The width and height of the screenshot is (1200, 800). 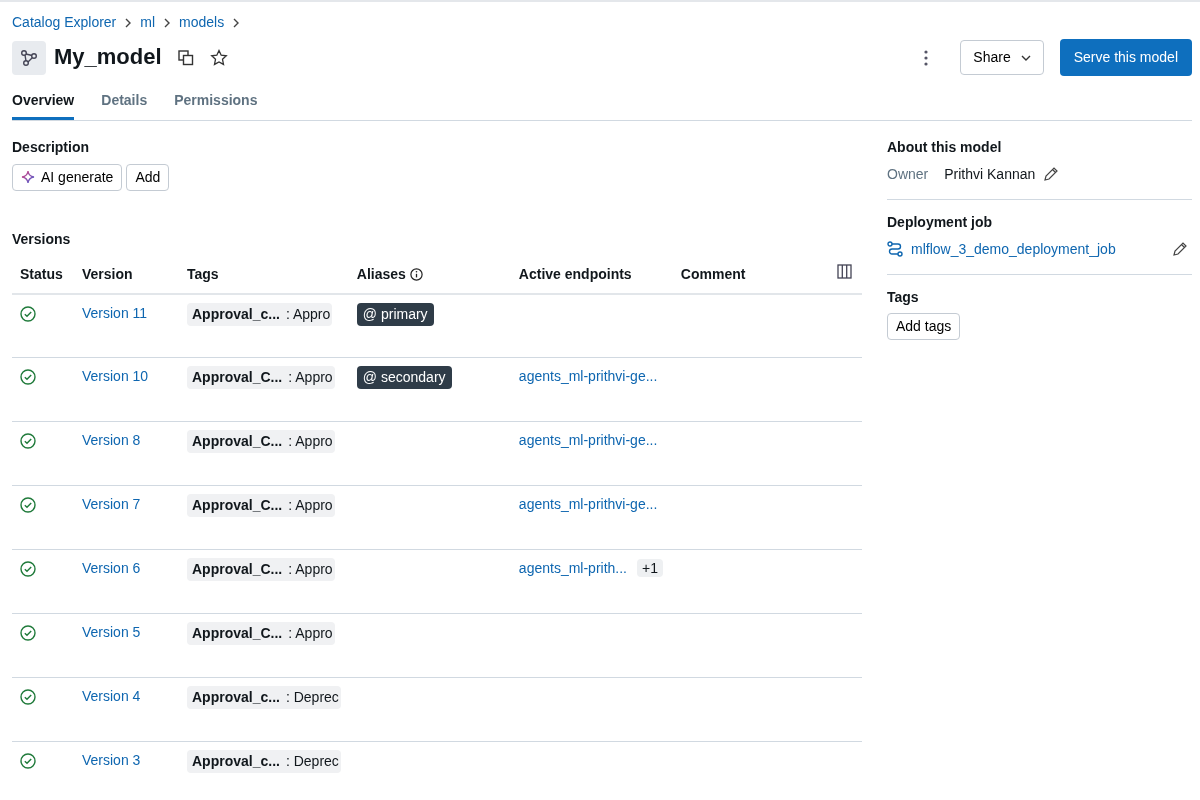 What do you see at coordinates (218, 57) in the screenshot?
I see `star-button` at bounding box center [218, 57].